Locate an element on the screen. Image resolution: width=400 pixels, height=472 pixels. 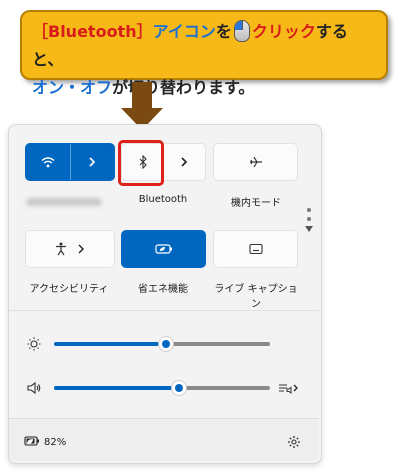
wifi-tile is located at coordinates (70, 162).